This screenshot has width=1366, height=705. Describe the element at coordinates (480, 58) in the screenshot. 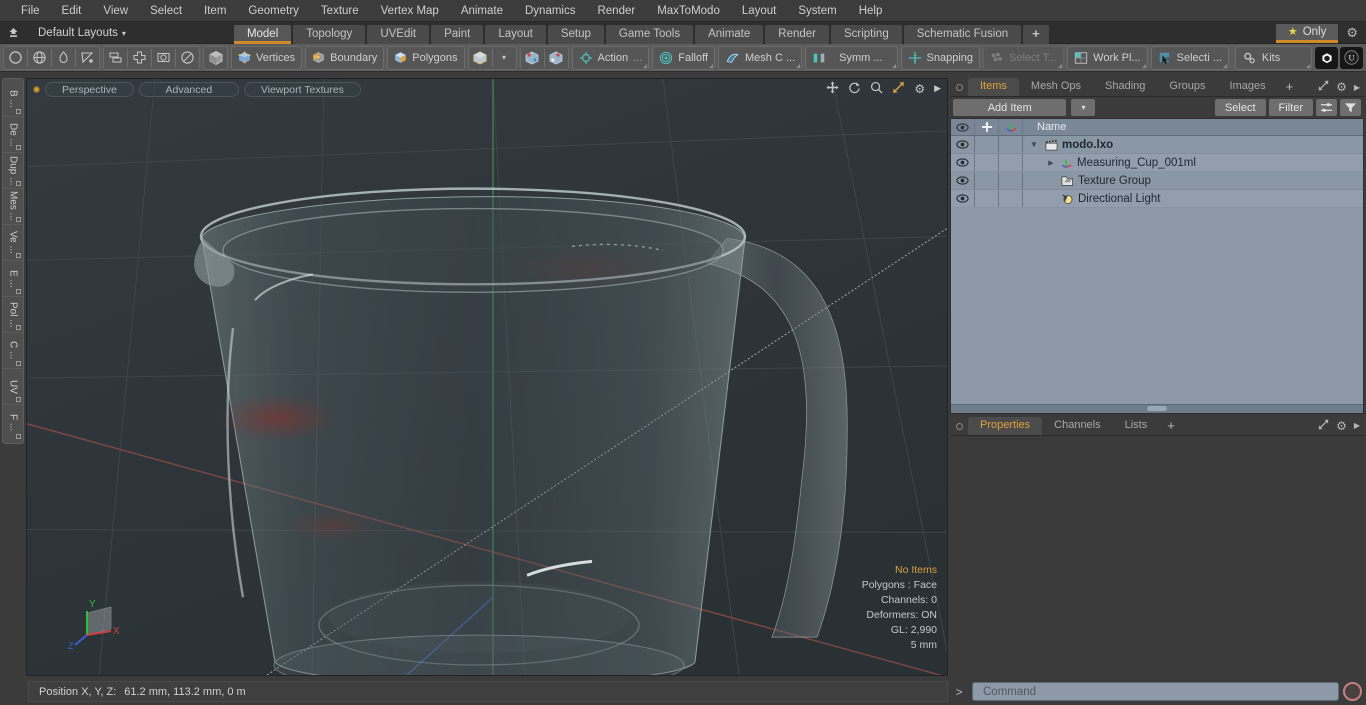

I see `item-cube-icon` at that location.